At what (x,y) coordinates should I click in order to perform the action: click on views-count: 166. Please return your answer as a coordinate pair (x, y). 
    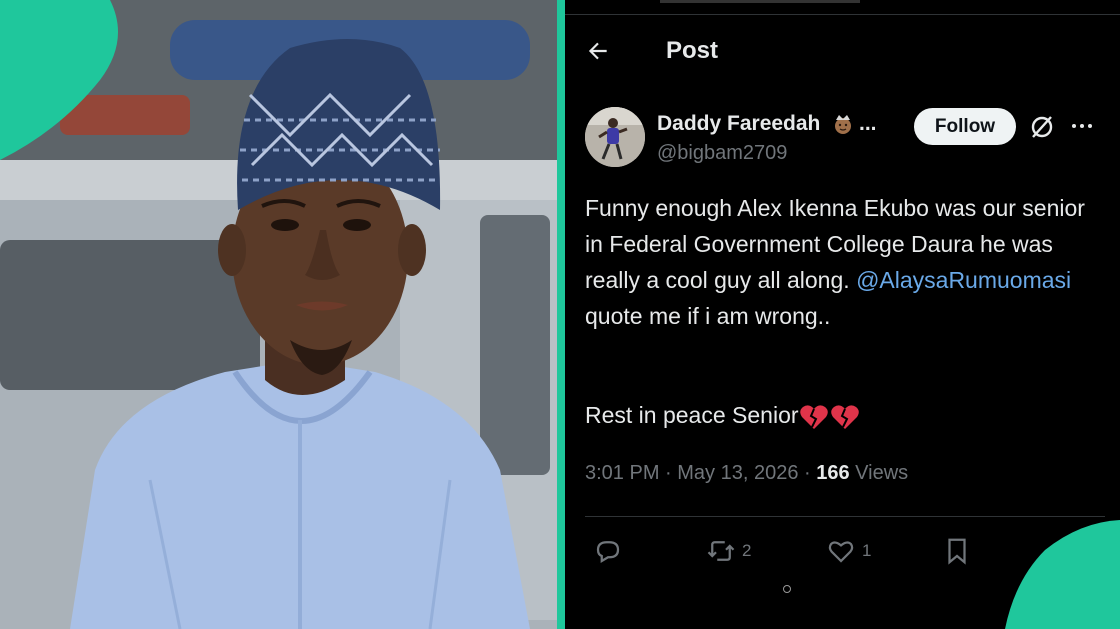
    Looking at the image, I should click on (833, 473).